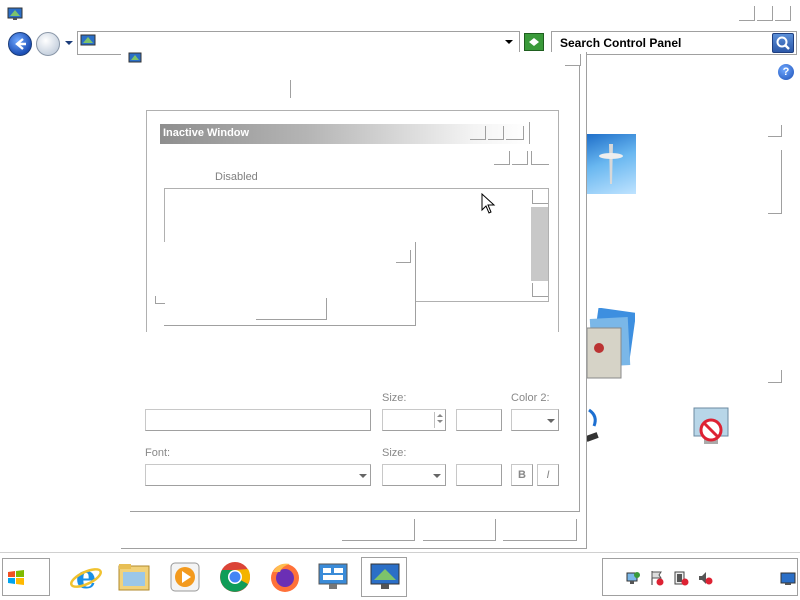 The image size is (800, 600). Describe the element at coordinates (529, 133) in the screenshot. I see `preview-divider` at that location.